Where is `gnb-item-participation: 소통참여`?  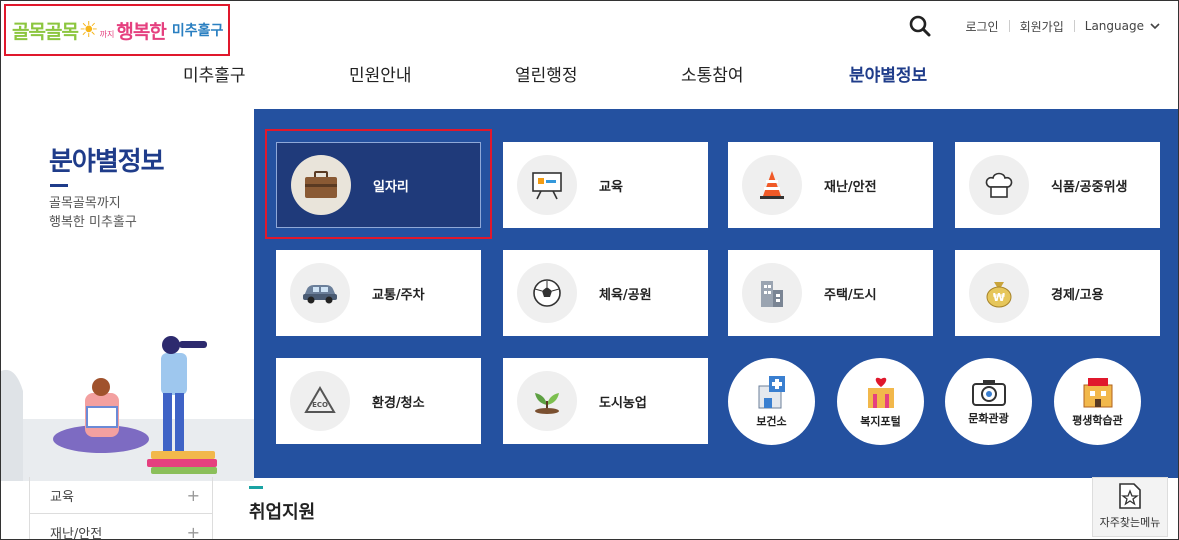
gnb-item-participation: 소통참여 is located at coordinates (712, 73).